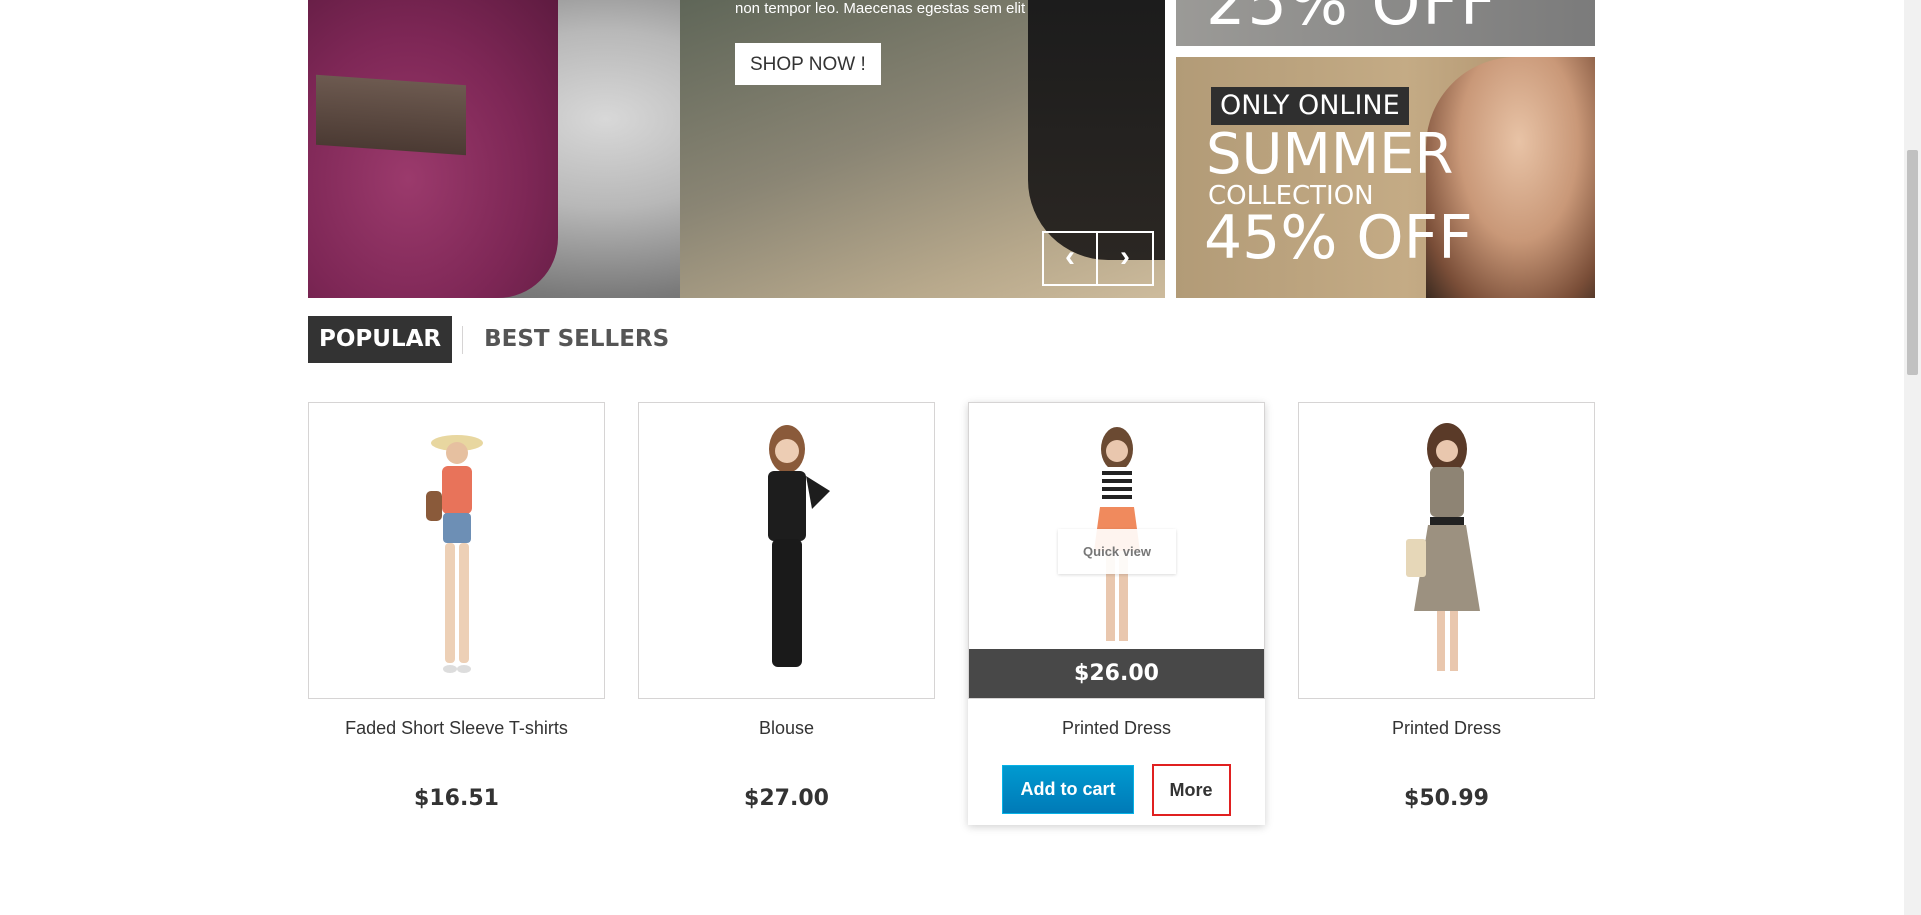  Describe the element at coordinates (1446, 798) in the screenshot. I see `product-price: $50.99` at that location.